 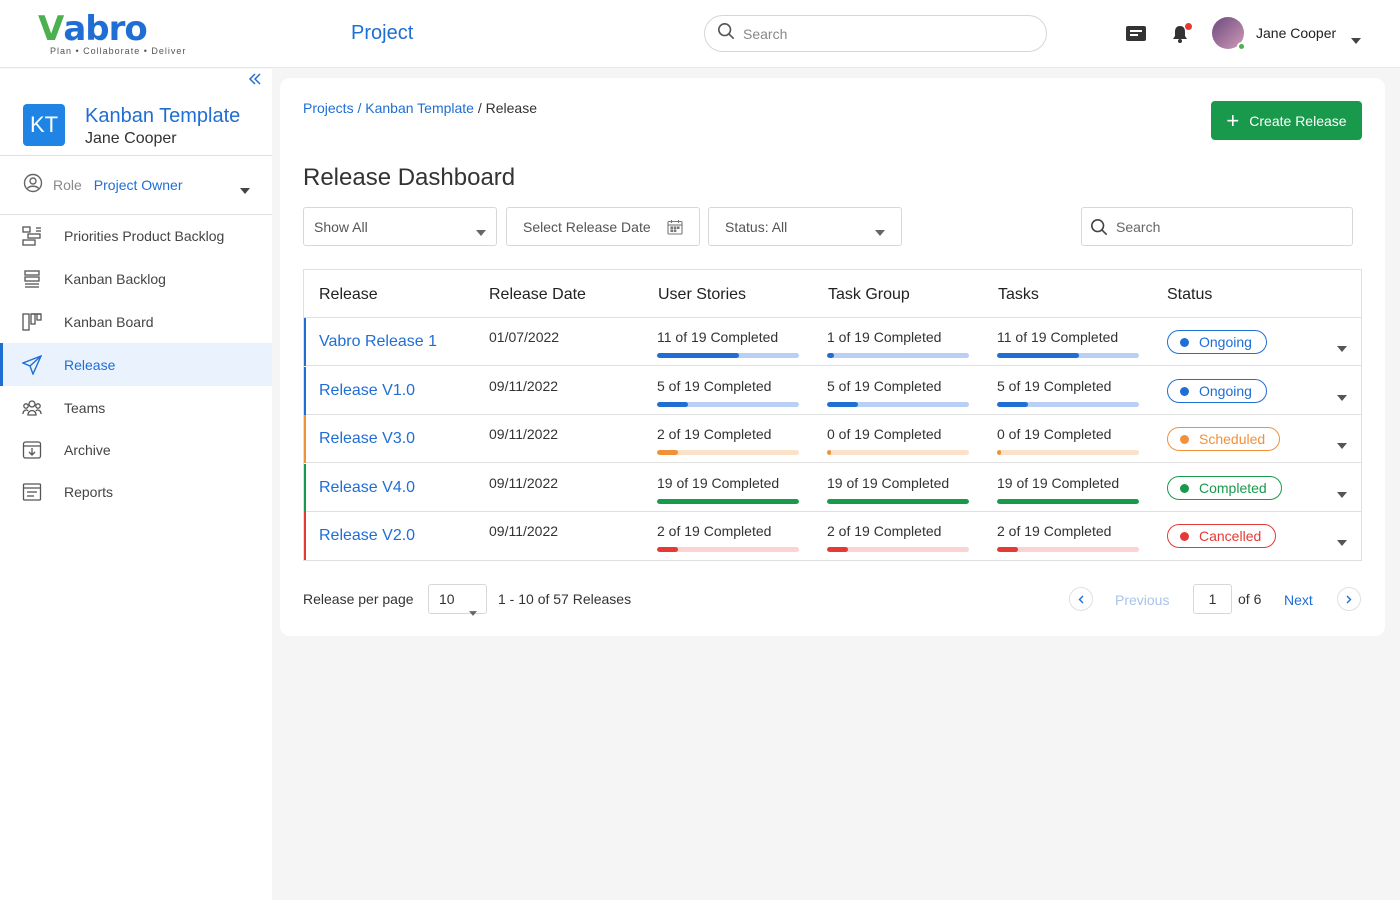 What do you see at coordinates (1018, 295) in the screenshot?
I see `column-header-tasks: Tasks` at bounding box center [1018, 295].